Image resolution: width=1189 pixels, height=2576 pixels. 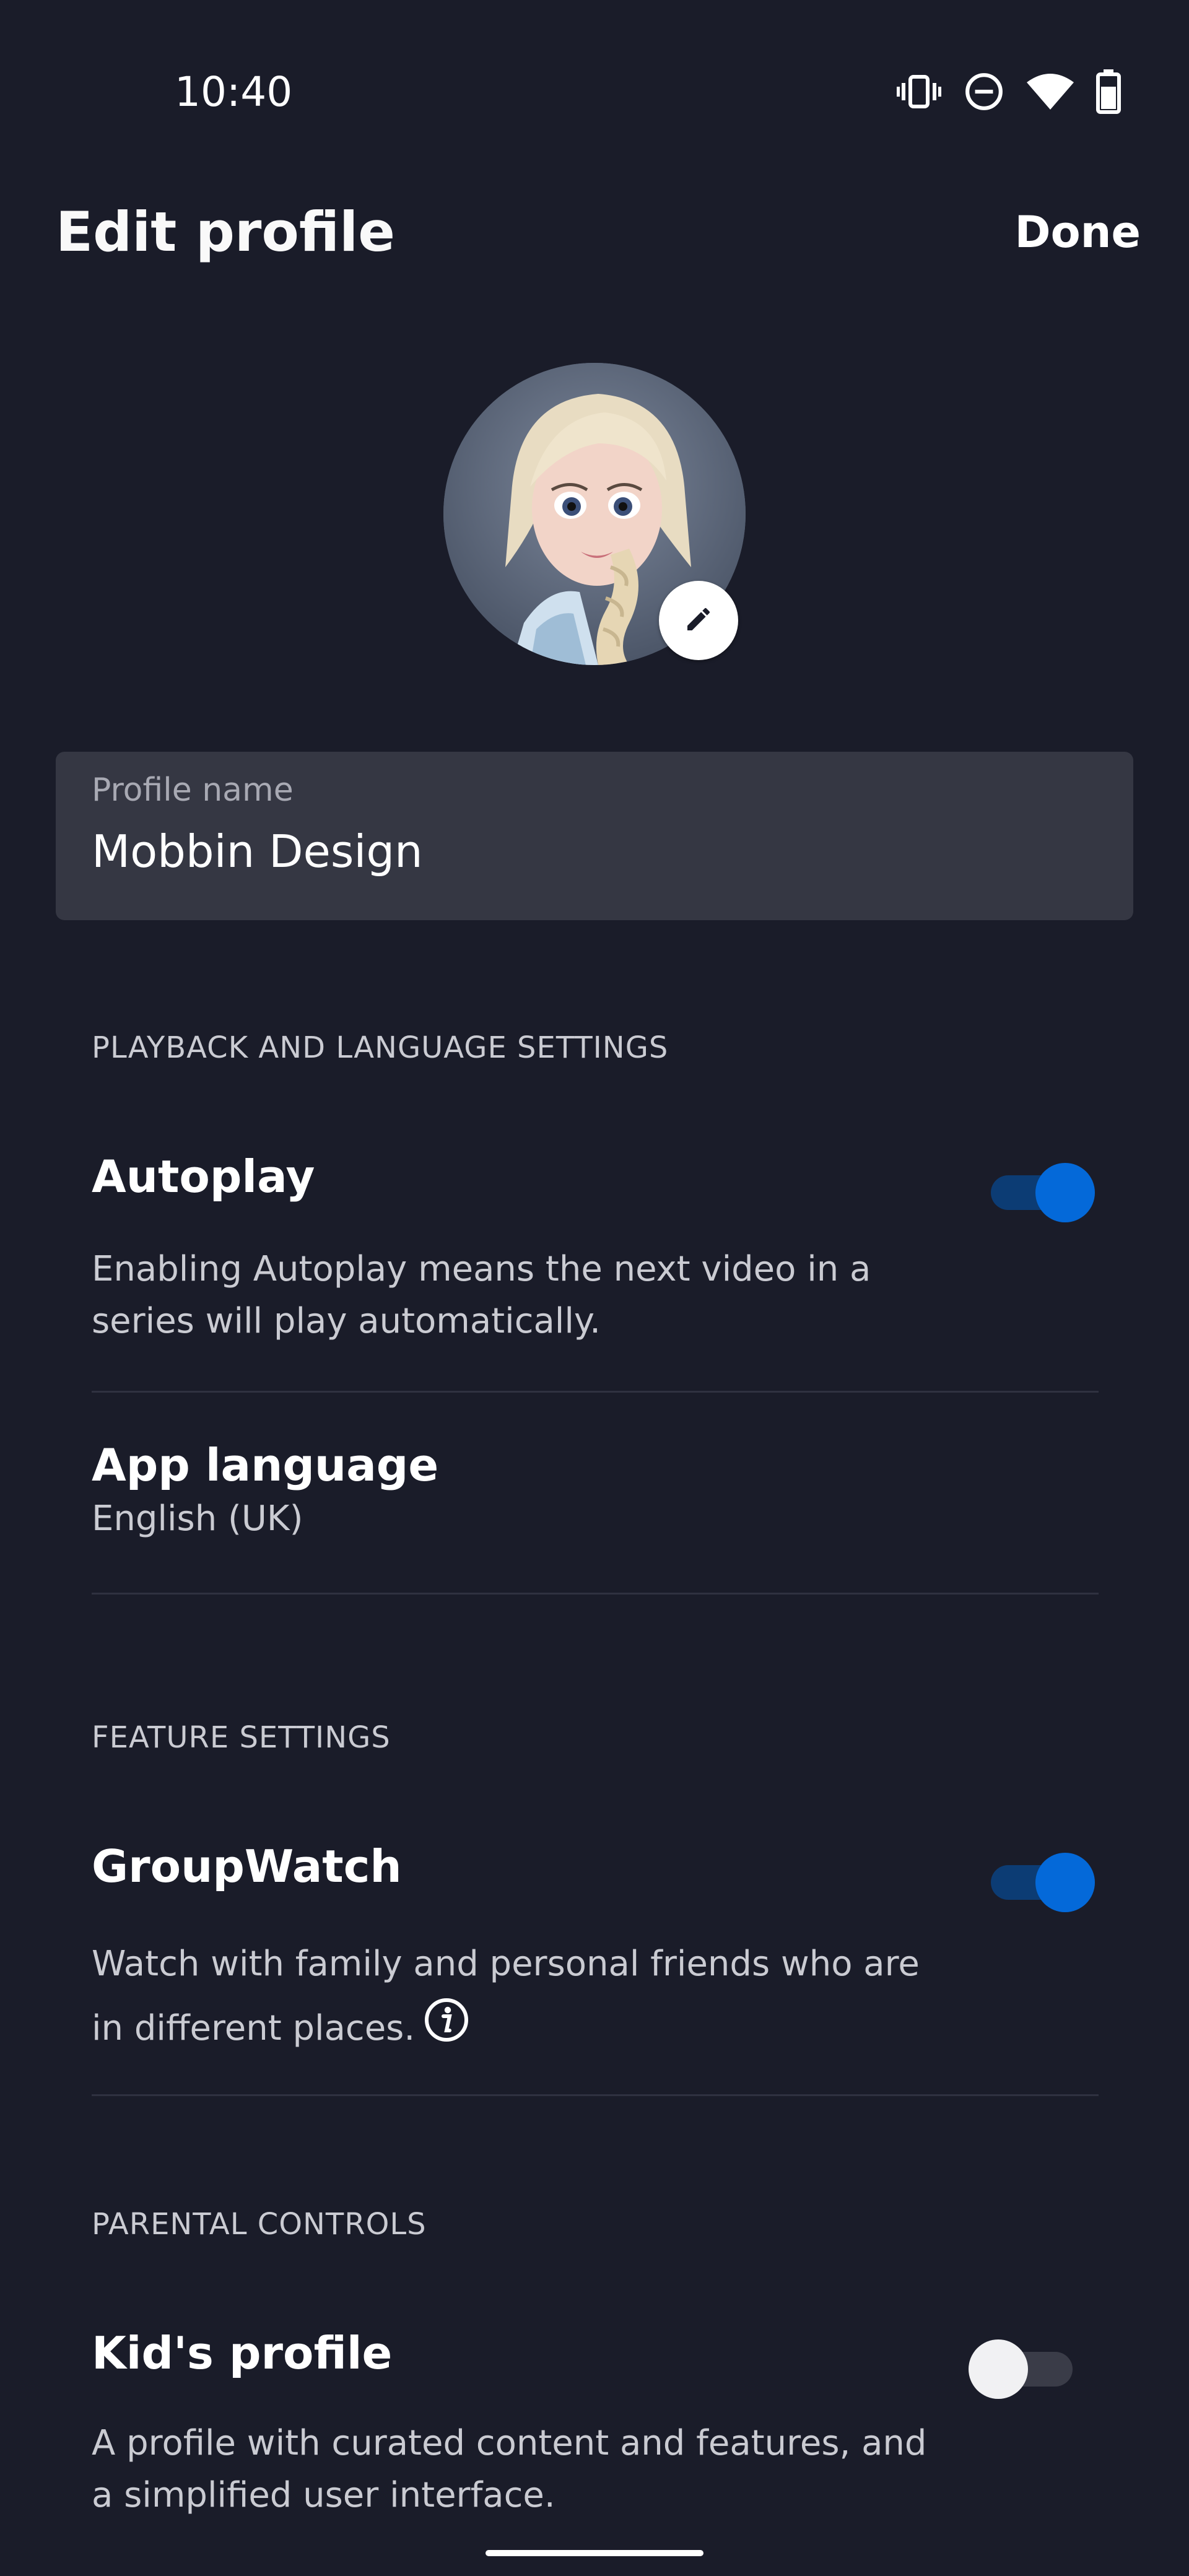 What do you see at coordinates (197, 1519) in the screenshot?
I see `app-language-value: English (UK)` at bounding box center [197, 1519].